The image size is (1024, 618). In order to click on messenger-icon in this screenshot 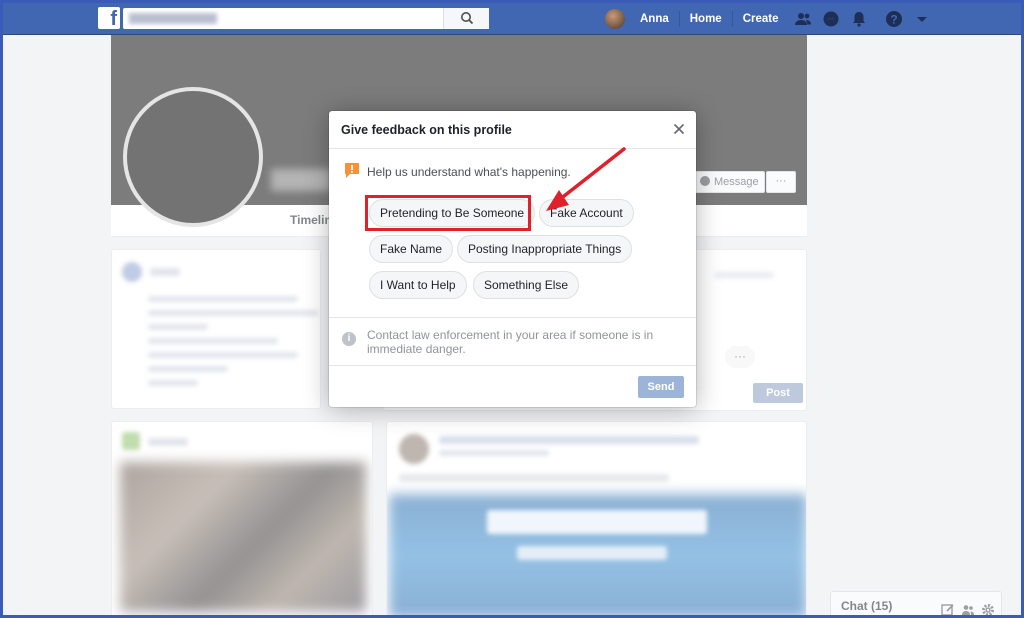, I will do `click(831, 19)`.